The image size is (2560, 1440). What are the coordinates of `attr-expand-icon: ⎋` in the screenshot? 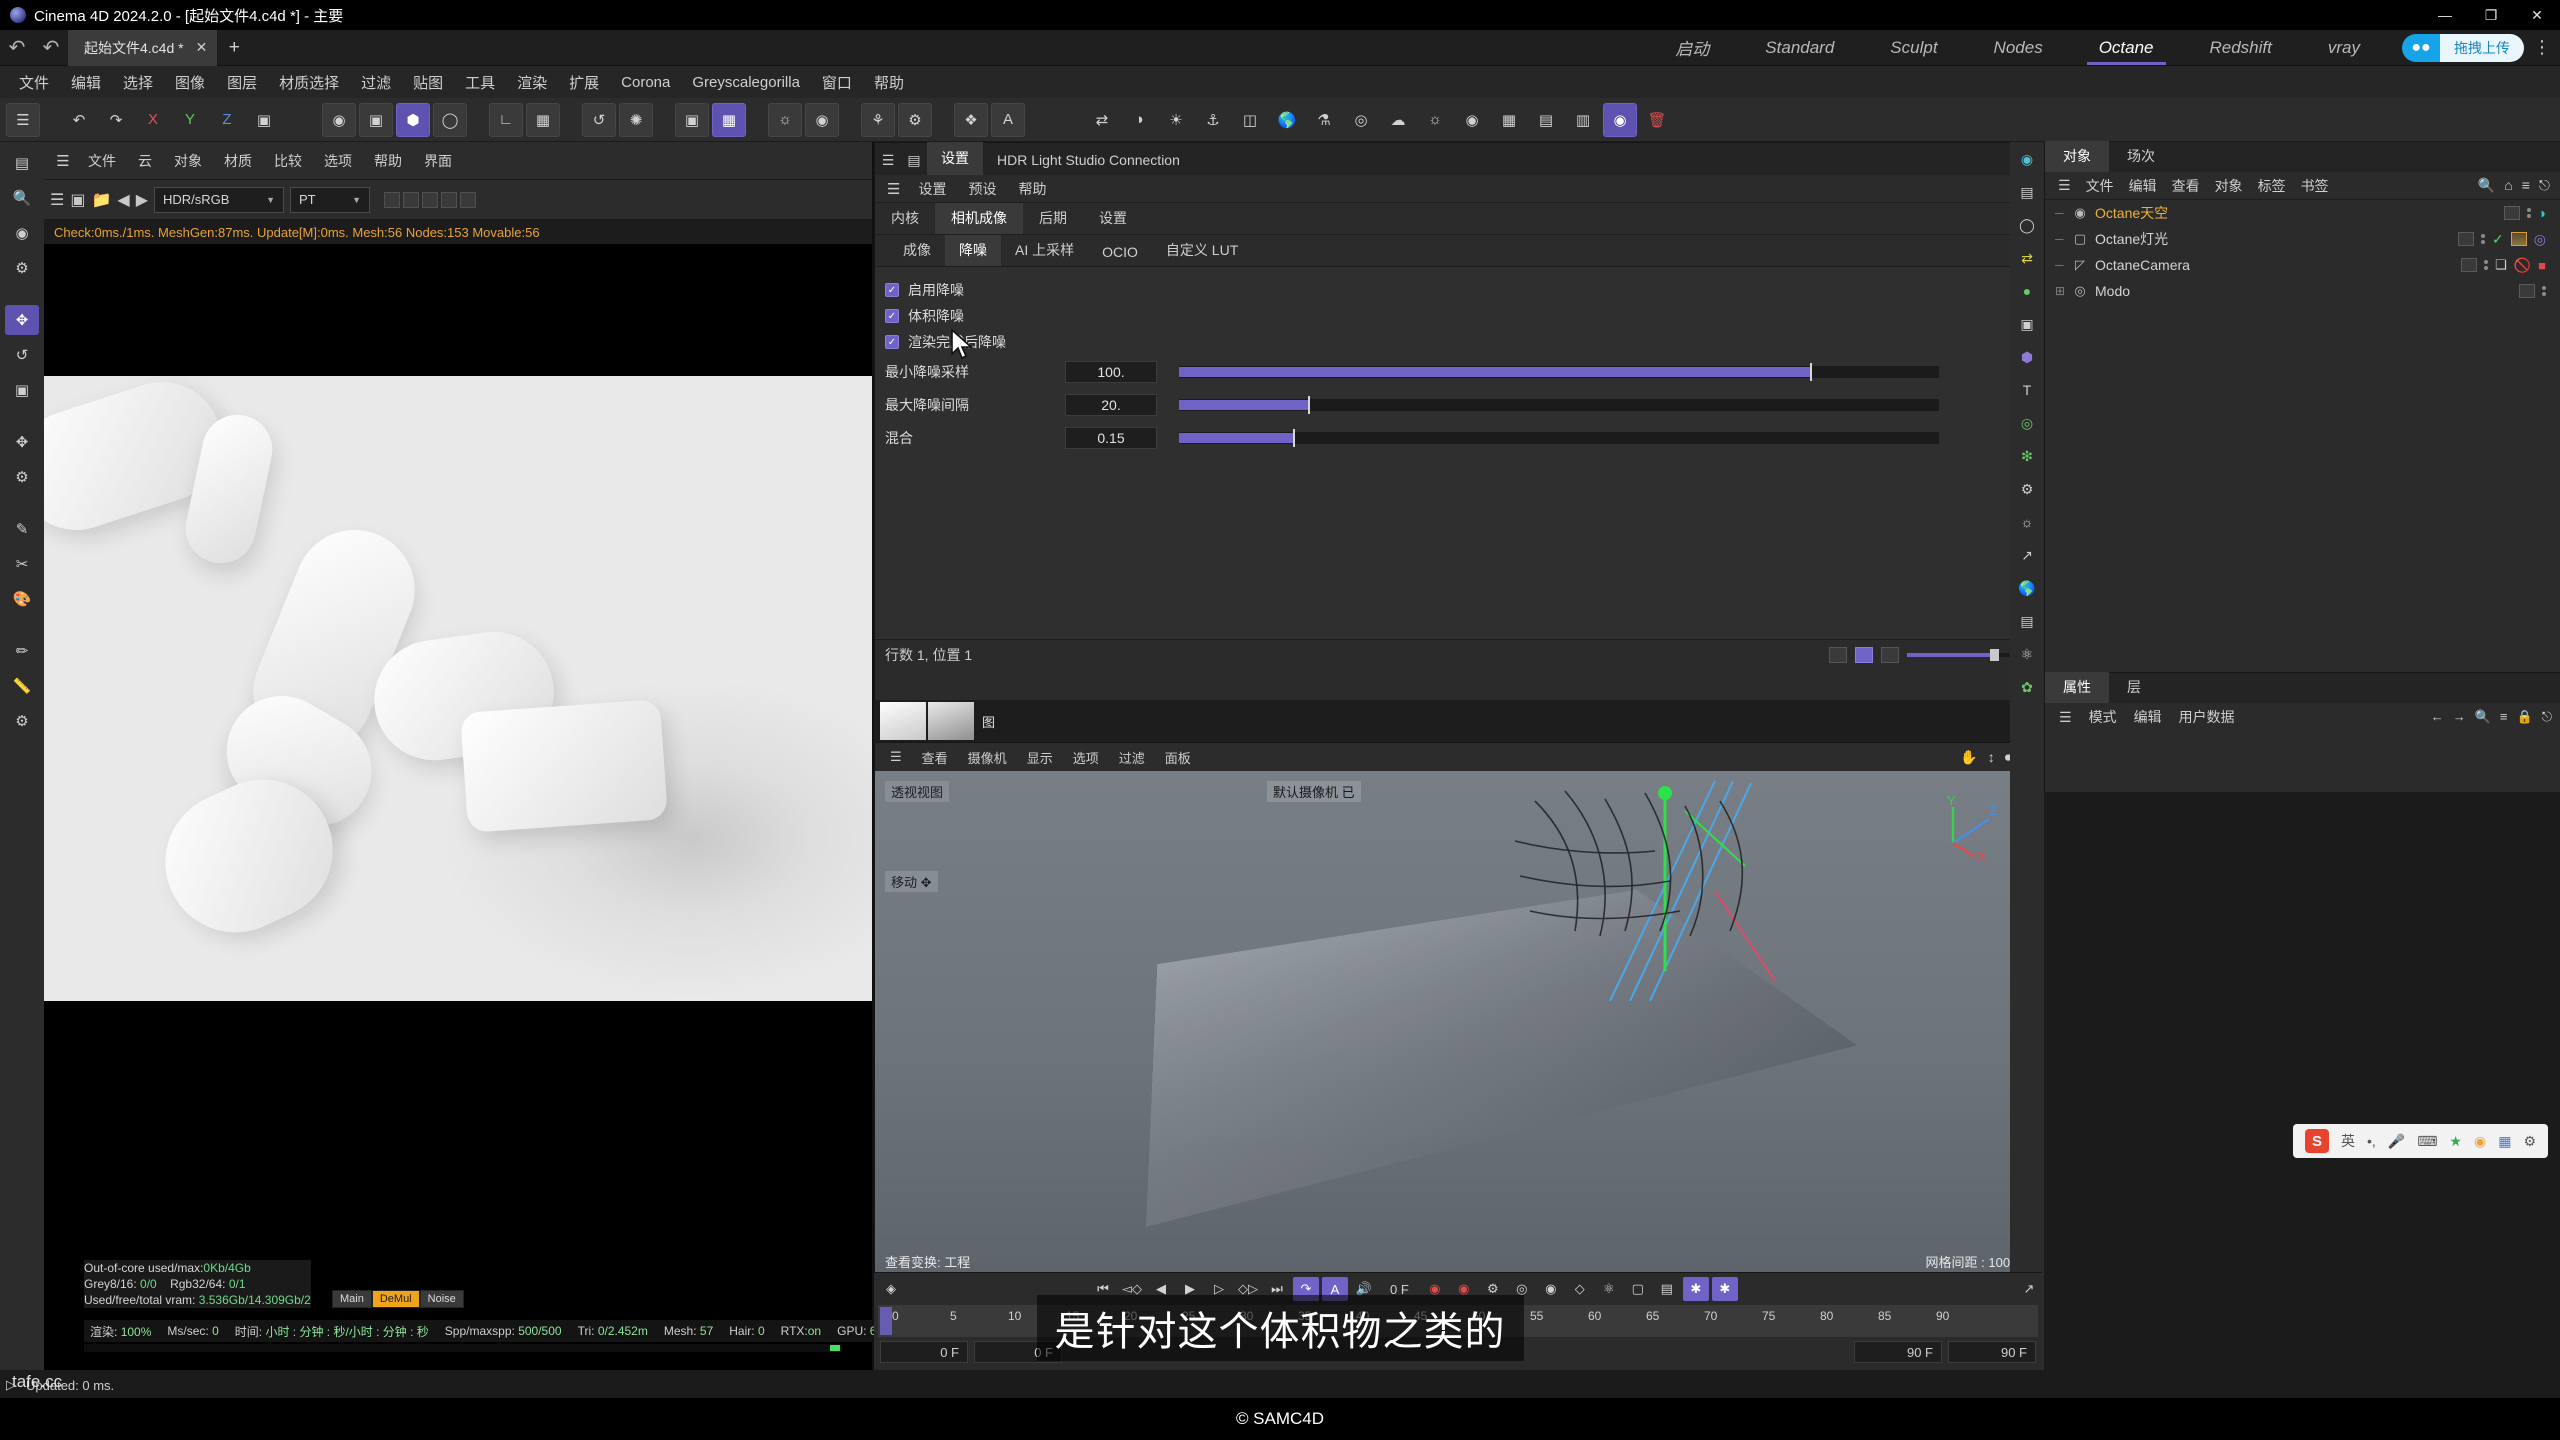 It's located at (2547, 717).